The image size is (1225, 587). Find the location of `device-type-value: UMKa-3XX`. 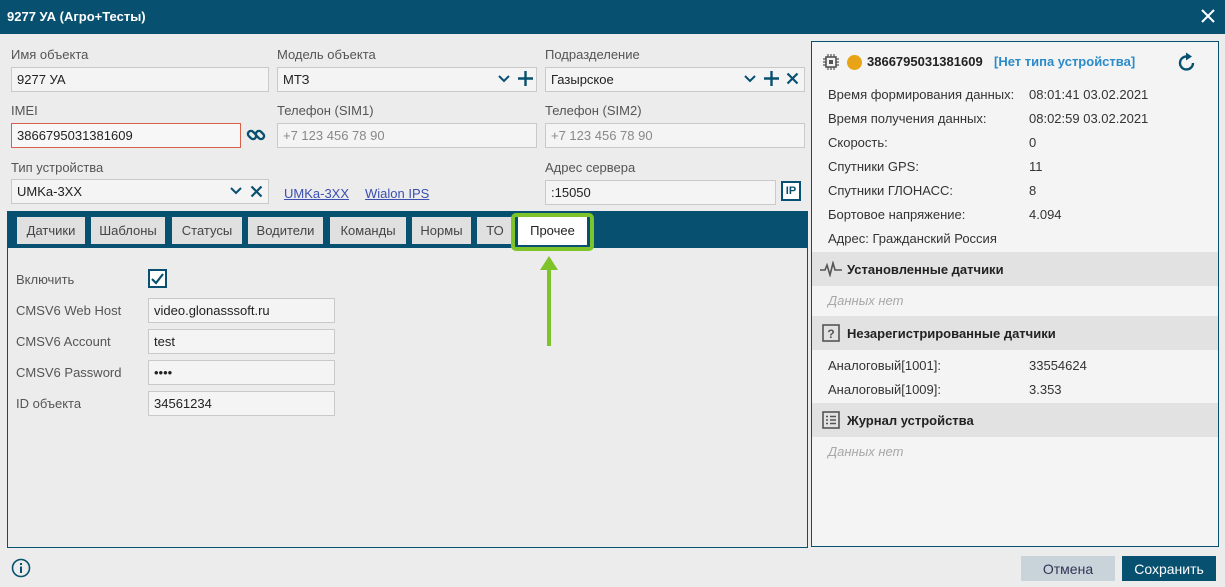

device-type-value: UMKa-3XX is located at coordinates (50, 191).